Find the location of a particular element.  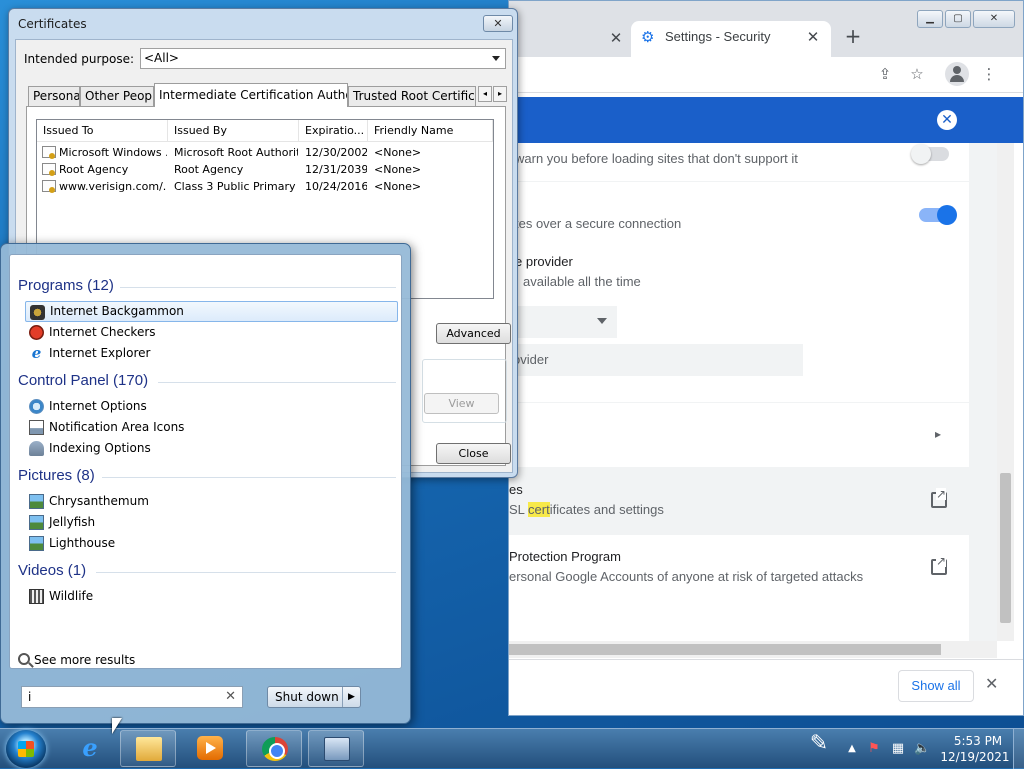

taskbar-media-player is located at coordinates (210, 748).